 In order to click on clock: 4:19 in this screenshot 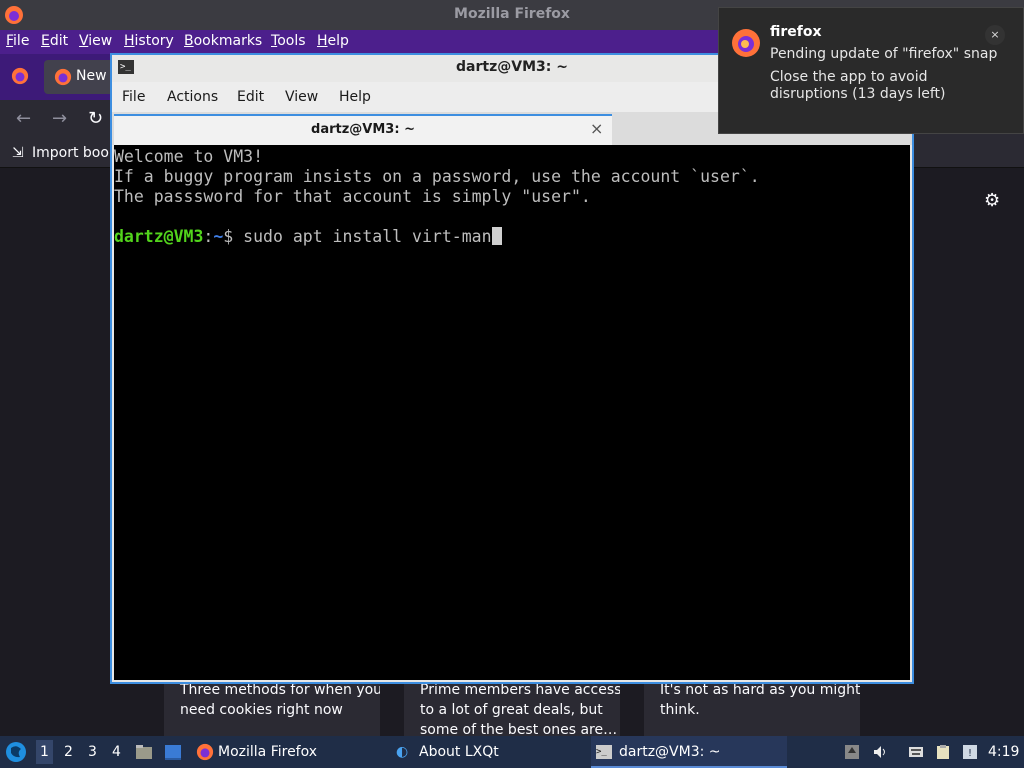, I will do `click(1003, 752)`.